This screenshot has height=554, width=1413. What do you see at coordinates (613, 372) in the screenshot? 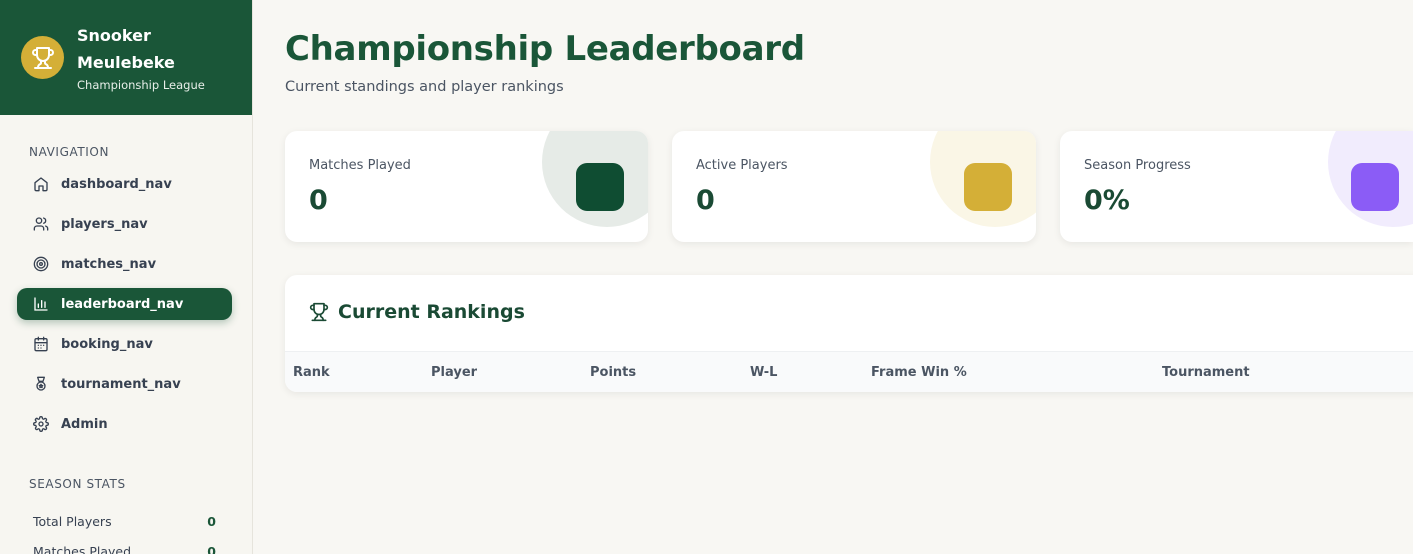
I see `column-header-points: Points` at bounding box center [613, 372].